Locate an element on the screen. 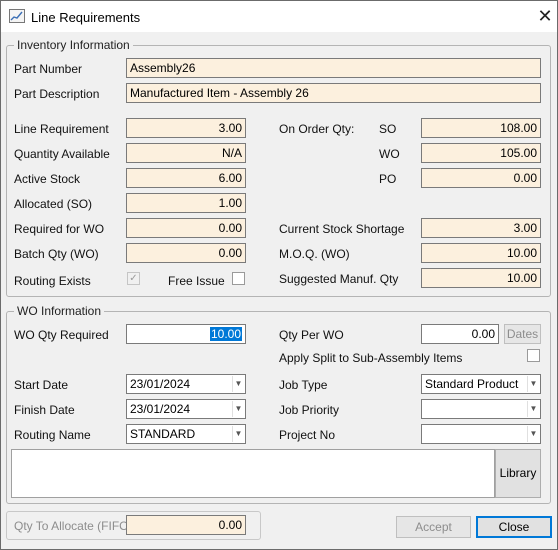 The height and width of the screenshot is (550, 558). notes-textarea is located at coordinates (253, 473).